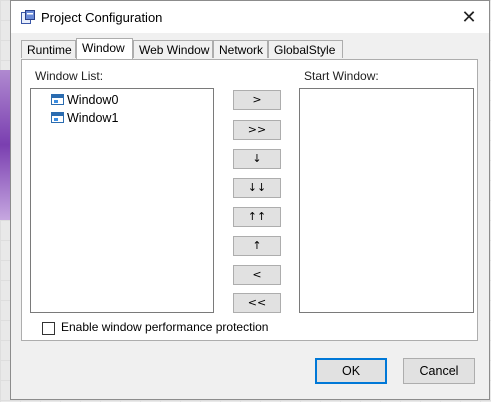 This screenshot has height=402, width=491. I want to click on tab-globalstyle: GlobalStyle, so click(305, 49).